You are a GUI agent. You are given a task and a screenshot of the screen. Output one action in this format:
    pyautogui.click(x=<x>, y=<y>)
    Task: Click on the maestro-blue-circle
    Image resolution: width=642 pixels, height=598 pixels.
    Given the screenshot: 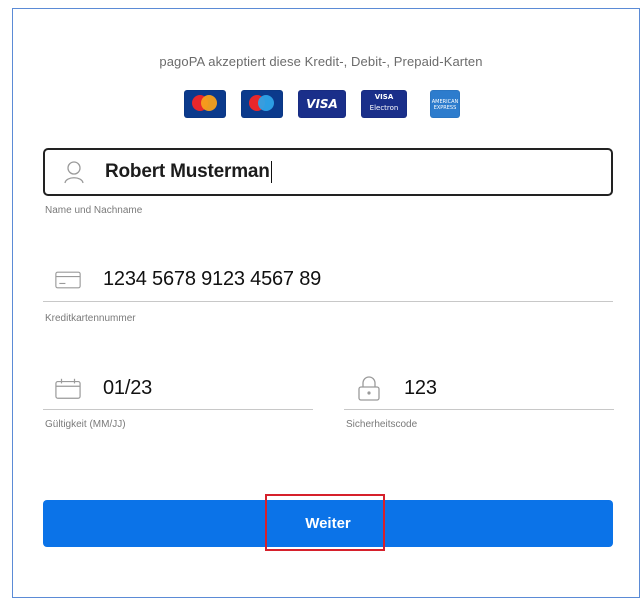 What is the action you would take?
    pyautogui.click(x=266, y=103)
    